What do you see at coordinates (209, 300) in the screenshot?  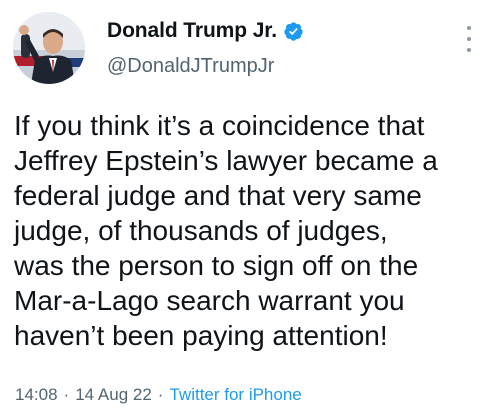 I see `tweet-text-line: Mar-a-Lago search warrant you` at bounding box center [209, 300].